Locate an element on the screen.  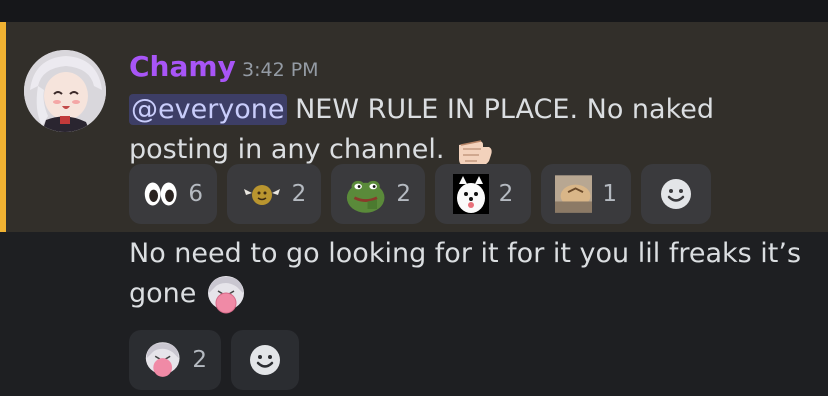
reaction-white-dog: 2 is located at coordinates (483, 194).